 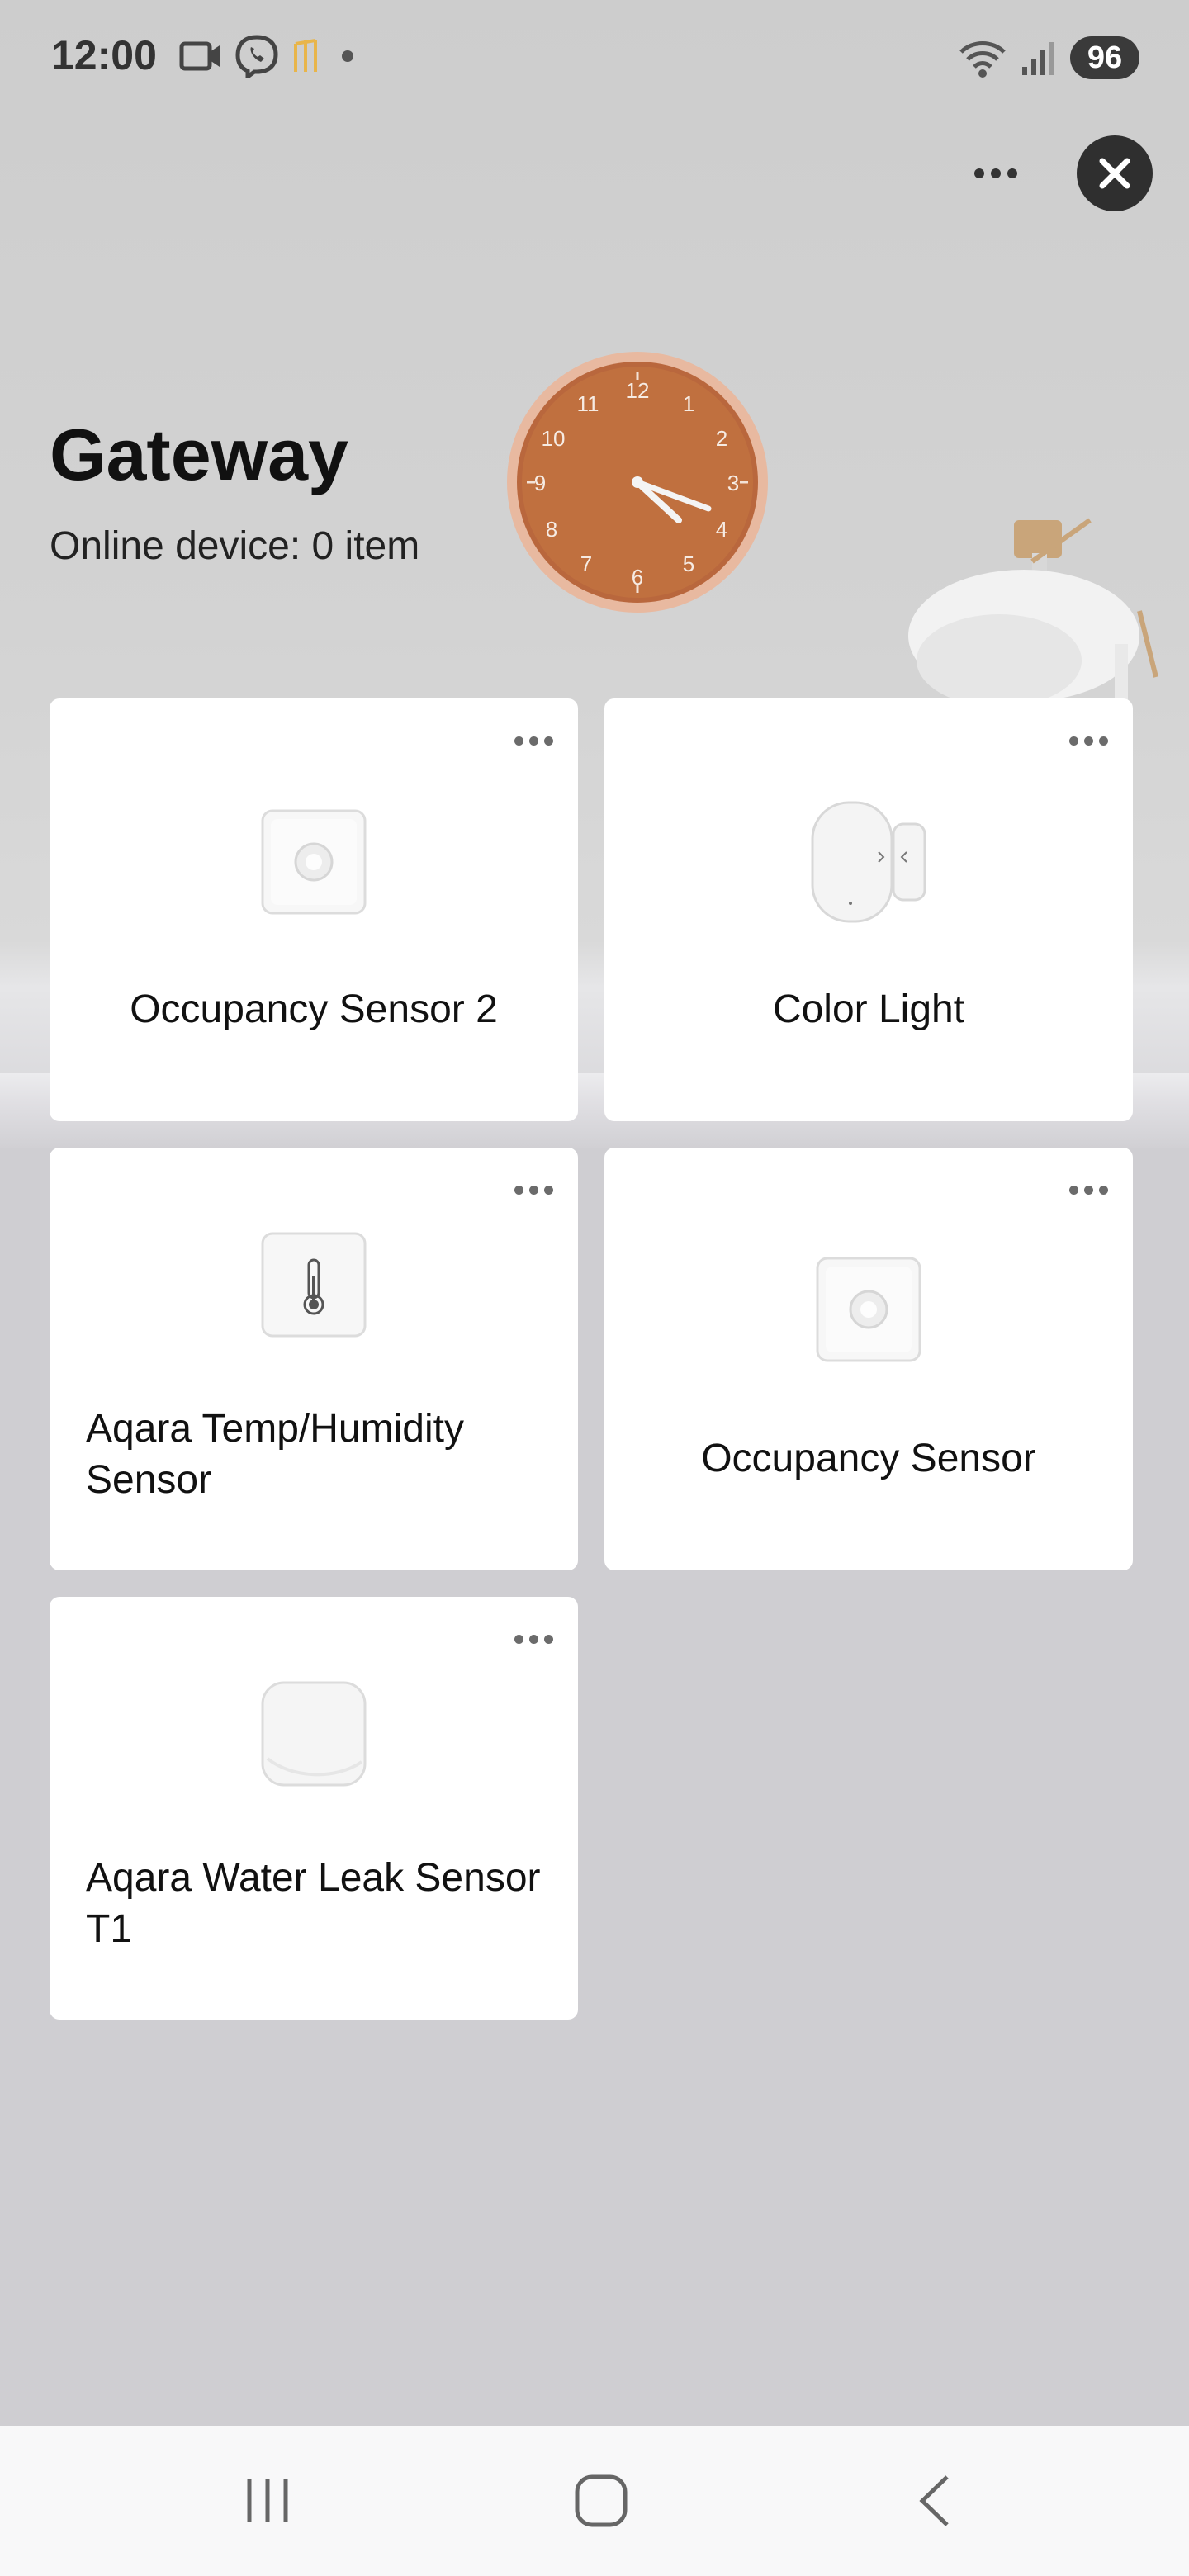 What do you see at coordinates (314, 1734) in the screenshot?
I see `water-leak-sensor-icon` at bounding box center [314, 1734].